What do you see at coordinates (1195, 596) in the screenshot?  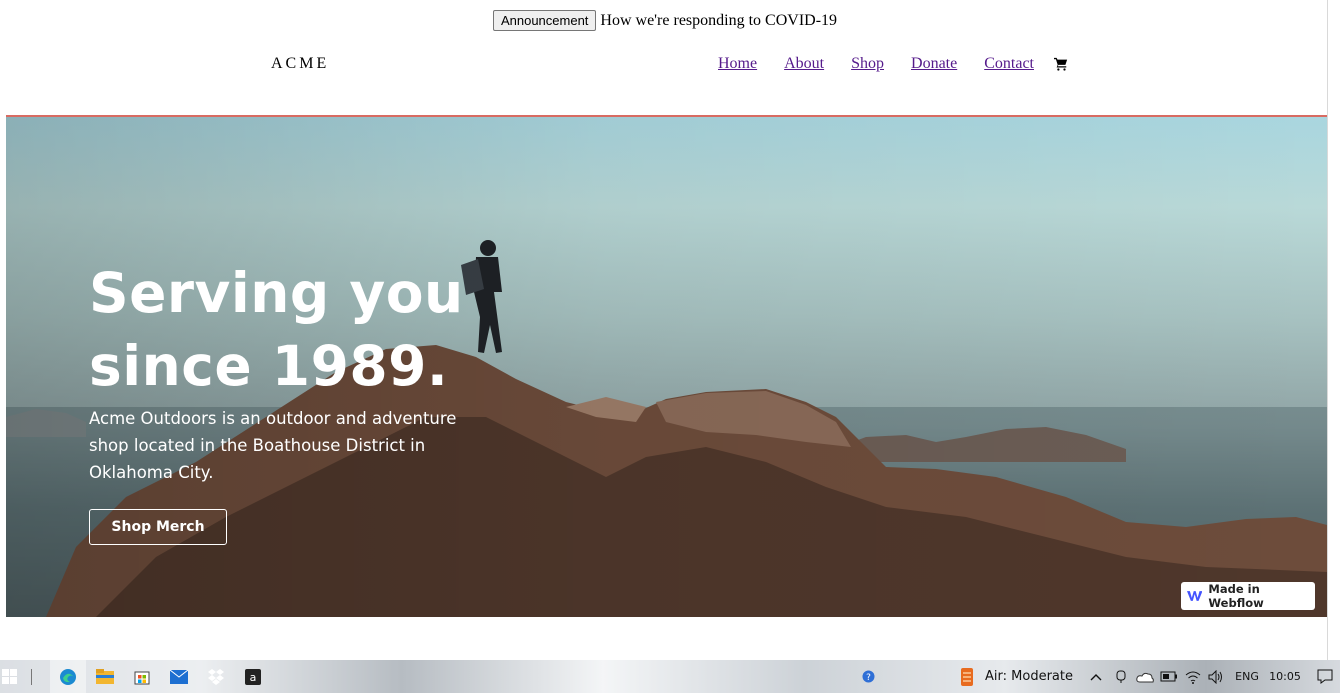 I see `webflow-logo-icon` at bounding box center [1195, 596].